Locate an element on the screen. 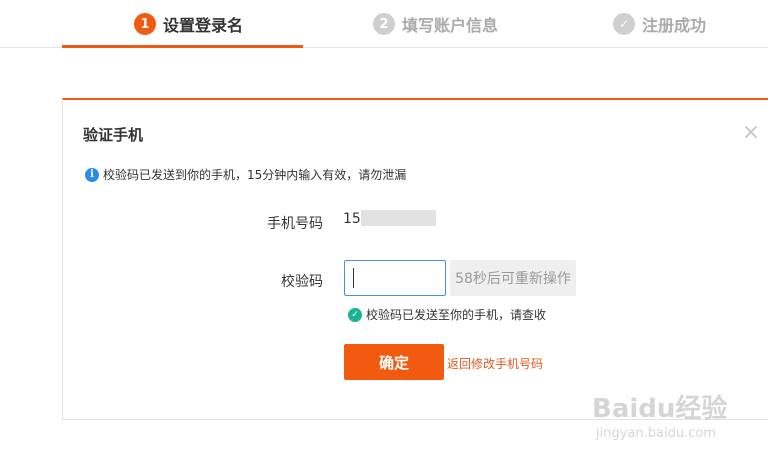 This screenshot has height=464, width=768. watermark-url: jingyan.baidu.com is located at coordinates (656, 433).